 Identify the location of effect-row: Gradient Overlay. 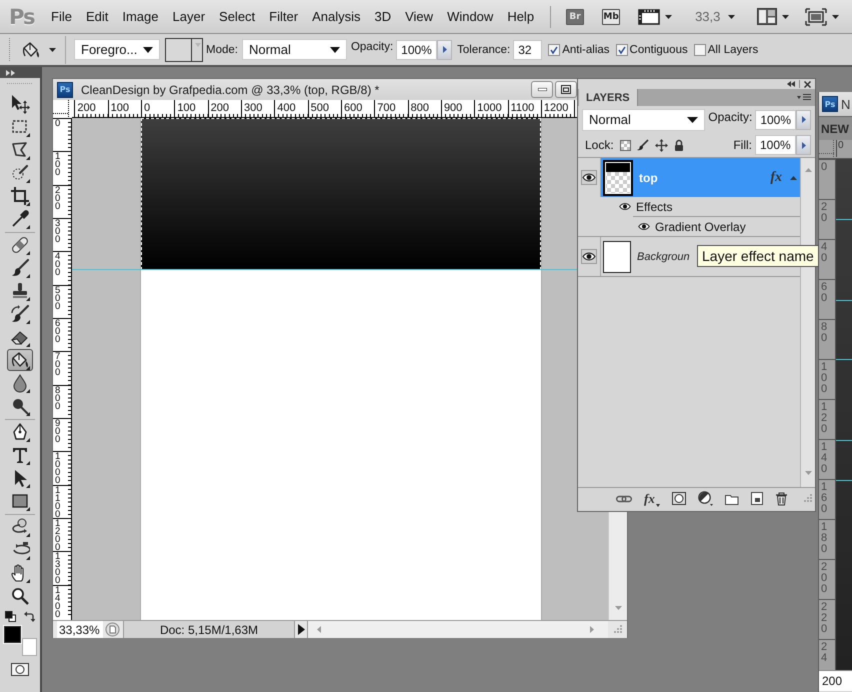
(716, 226).